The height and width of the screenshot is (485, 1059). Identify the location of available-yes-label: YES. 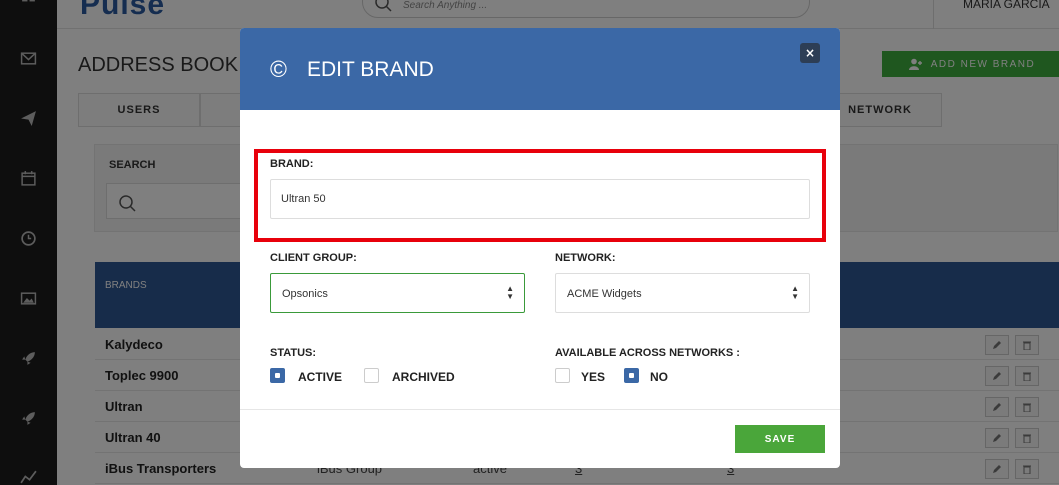
(593, 377).